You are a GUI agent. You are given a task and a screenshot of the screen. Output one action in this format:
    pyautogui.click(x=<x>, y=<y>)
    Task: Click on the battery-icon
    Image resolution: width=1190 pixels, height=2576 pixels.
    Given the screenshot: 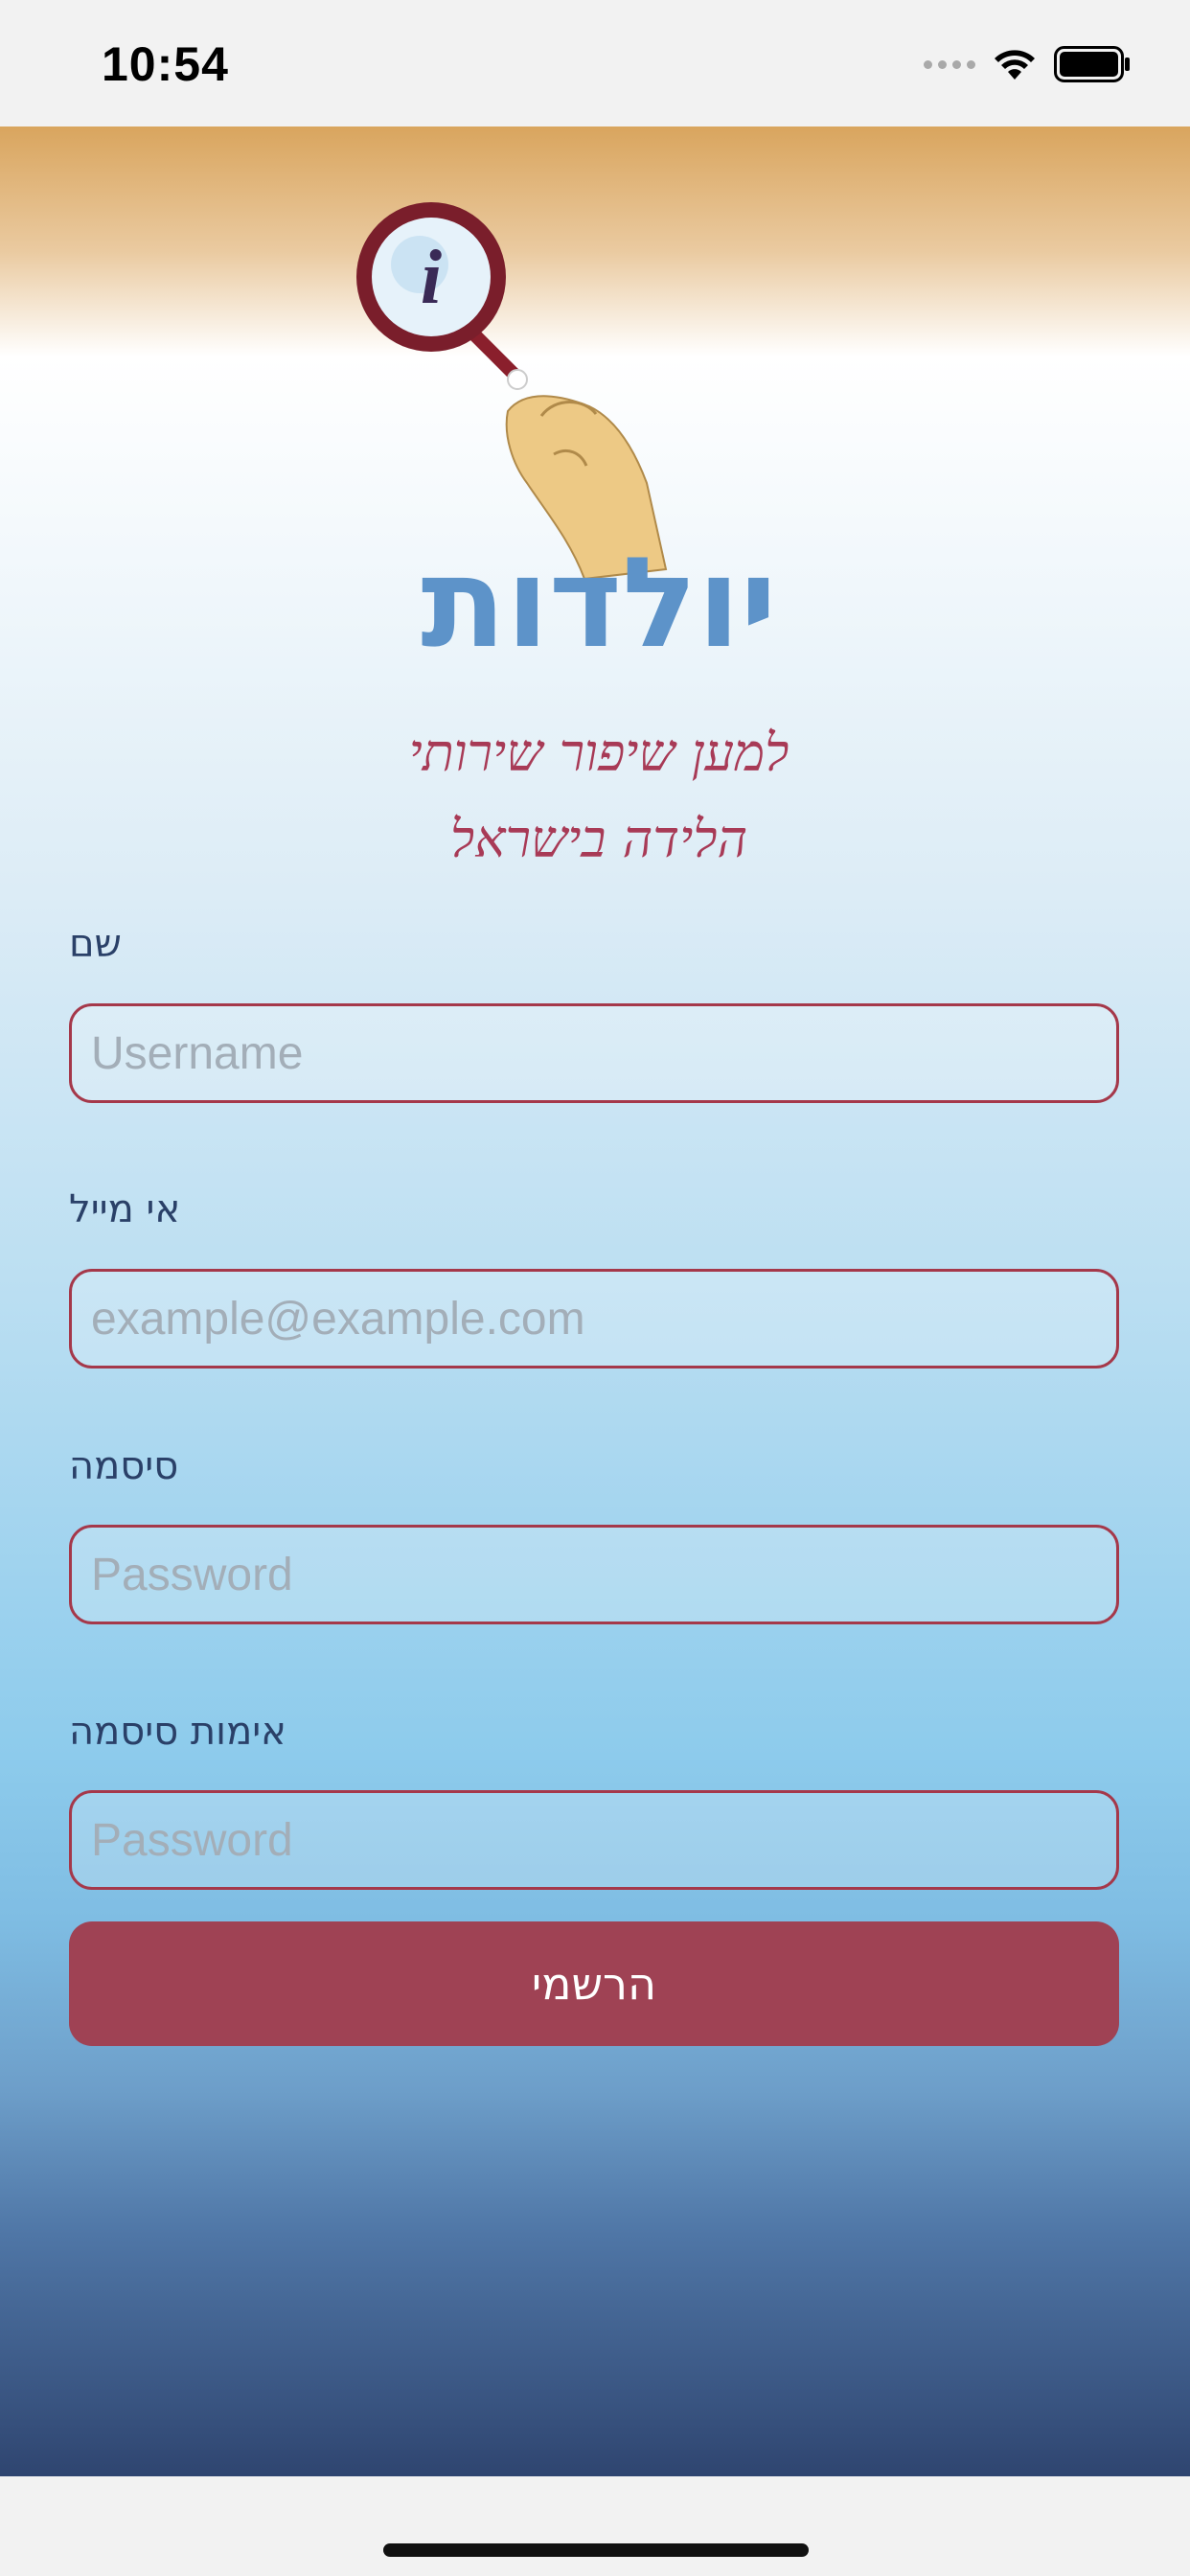 What is the action you would take?
    pyautogui.click(x=1092, y=64)
    